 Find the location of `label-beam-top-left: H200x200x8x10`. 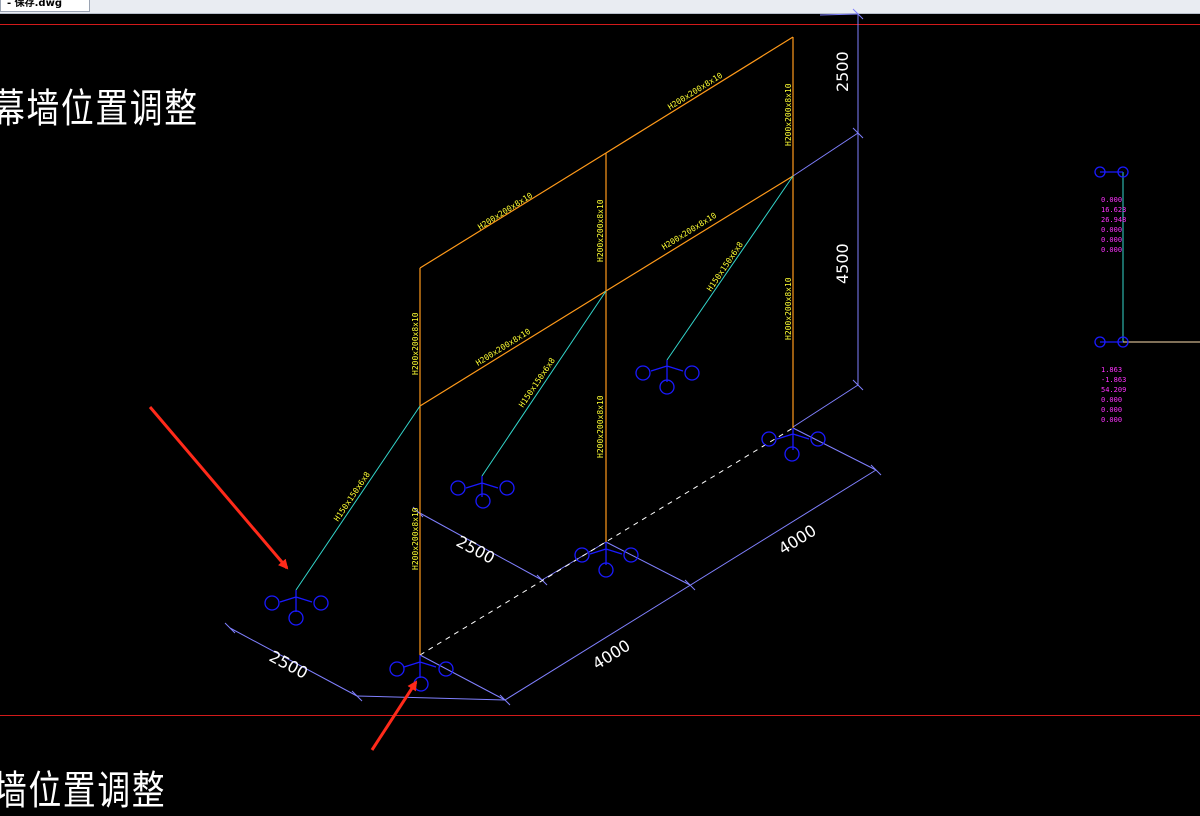

label-beam-top-left: H200x200x8x10 is located at coordinates (505, 211).